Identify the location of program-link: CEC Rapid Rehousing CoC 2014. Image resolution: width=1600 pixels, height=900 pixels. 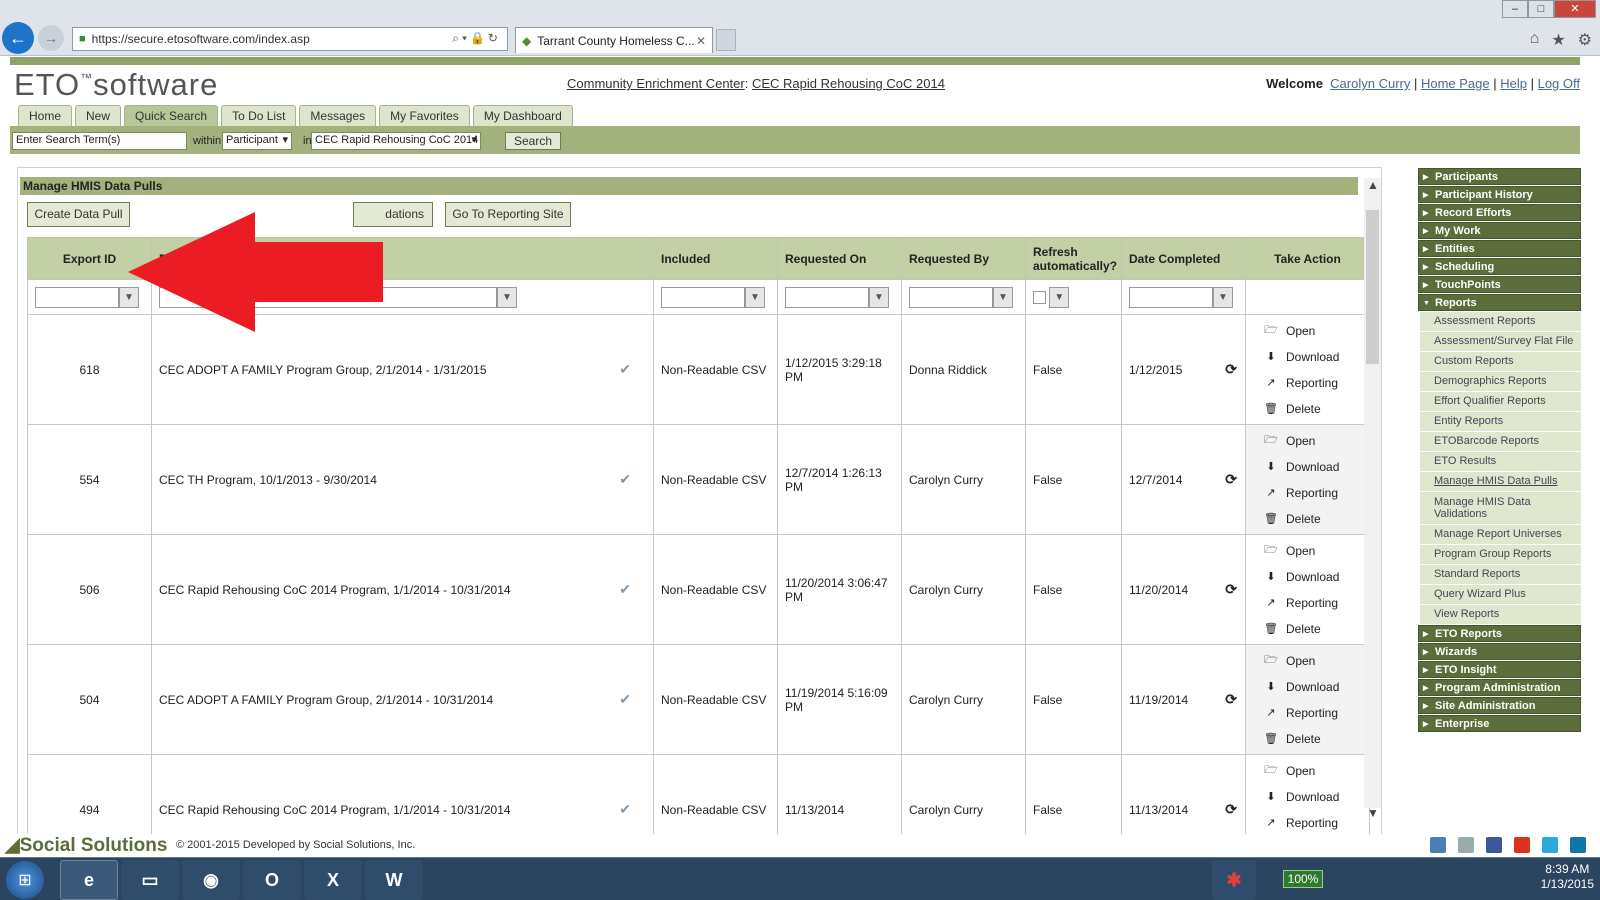
(848, 83).